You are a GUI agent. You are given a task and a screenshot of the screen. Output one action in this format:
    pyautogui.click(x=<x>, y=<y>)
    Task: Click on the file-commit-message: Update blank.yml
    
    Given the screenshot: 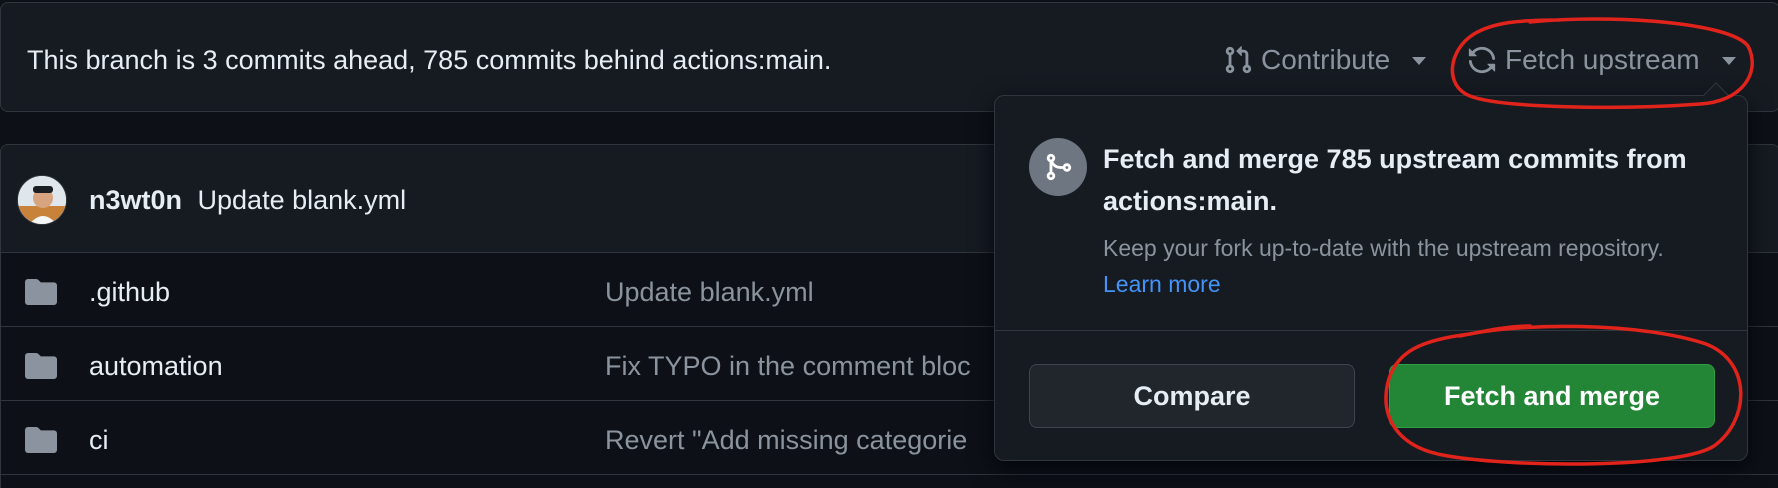 What is the action you would take?
    pyautogui.click(x=709, y=292)
    